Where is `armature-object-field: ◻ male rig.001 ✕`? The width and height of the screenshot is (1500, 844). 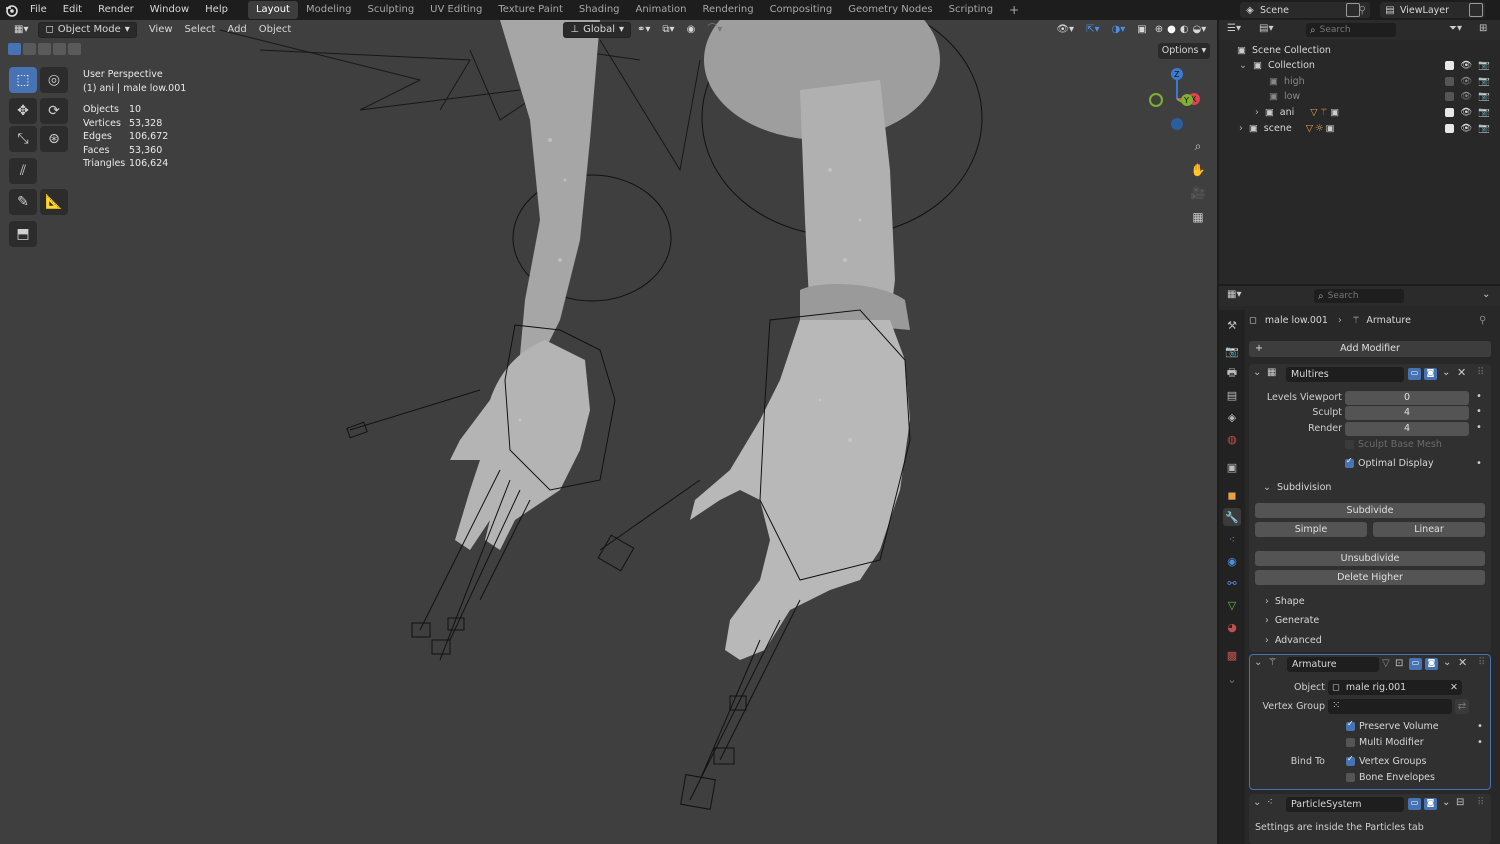 armature-object-field: ◻ male rig.001 ✕ is located at coordinates (1395, 687).